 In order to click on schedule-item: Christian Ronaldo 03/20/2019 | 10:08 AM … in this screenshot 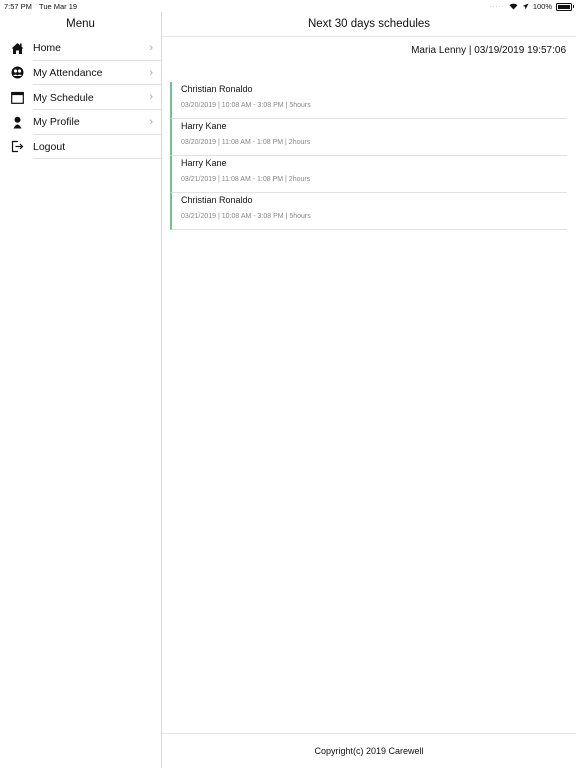, I will do `click(368, 100)`.